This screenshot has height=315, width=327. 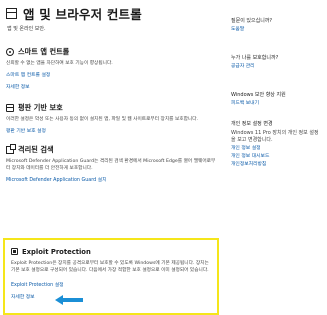 I want to click on browser-window-icon, so click(x=11, y=13).